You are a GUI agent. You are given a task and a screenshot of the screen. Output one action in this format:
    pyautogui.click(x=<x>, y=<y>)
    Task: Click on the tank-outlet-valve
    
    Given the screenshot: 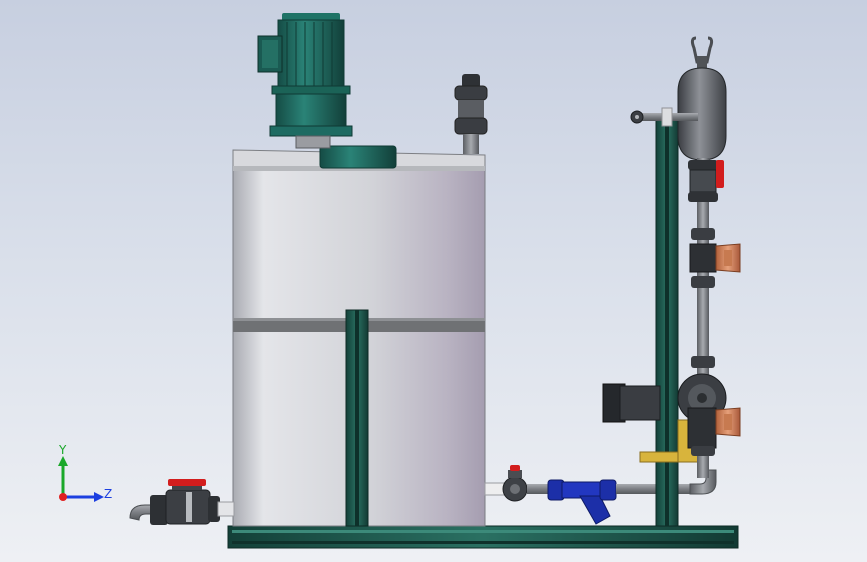 What is the action you would take?
    pyautogui.click(x=182, y=502)
    